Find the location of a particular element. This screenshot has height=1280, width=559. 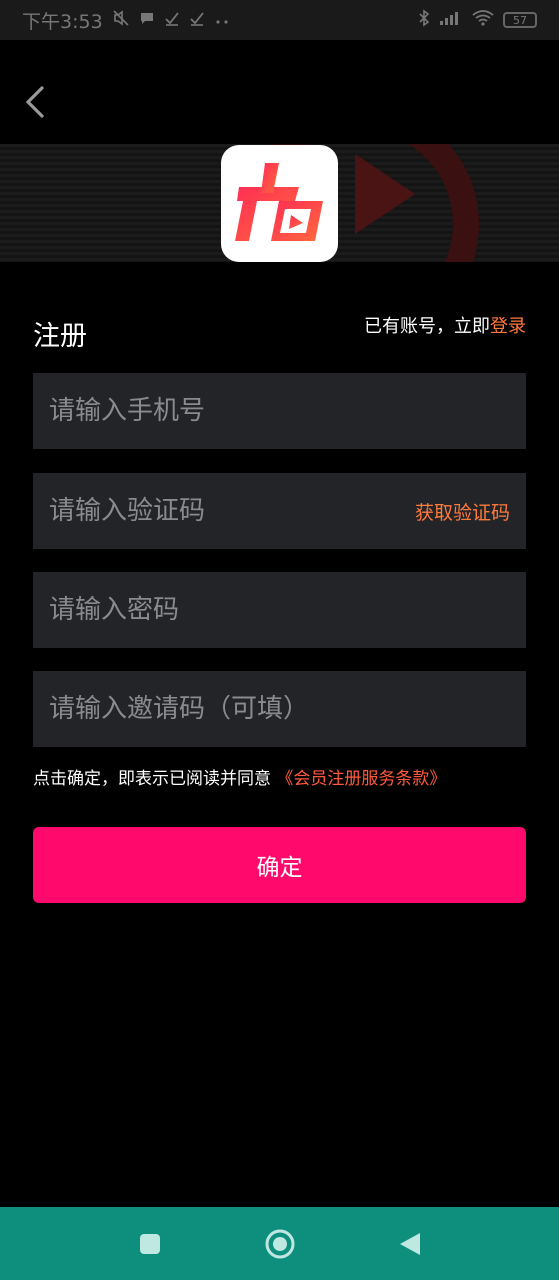

phone-field is located at coordinates (279, 411).